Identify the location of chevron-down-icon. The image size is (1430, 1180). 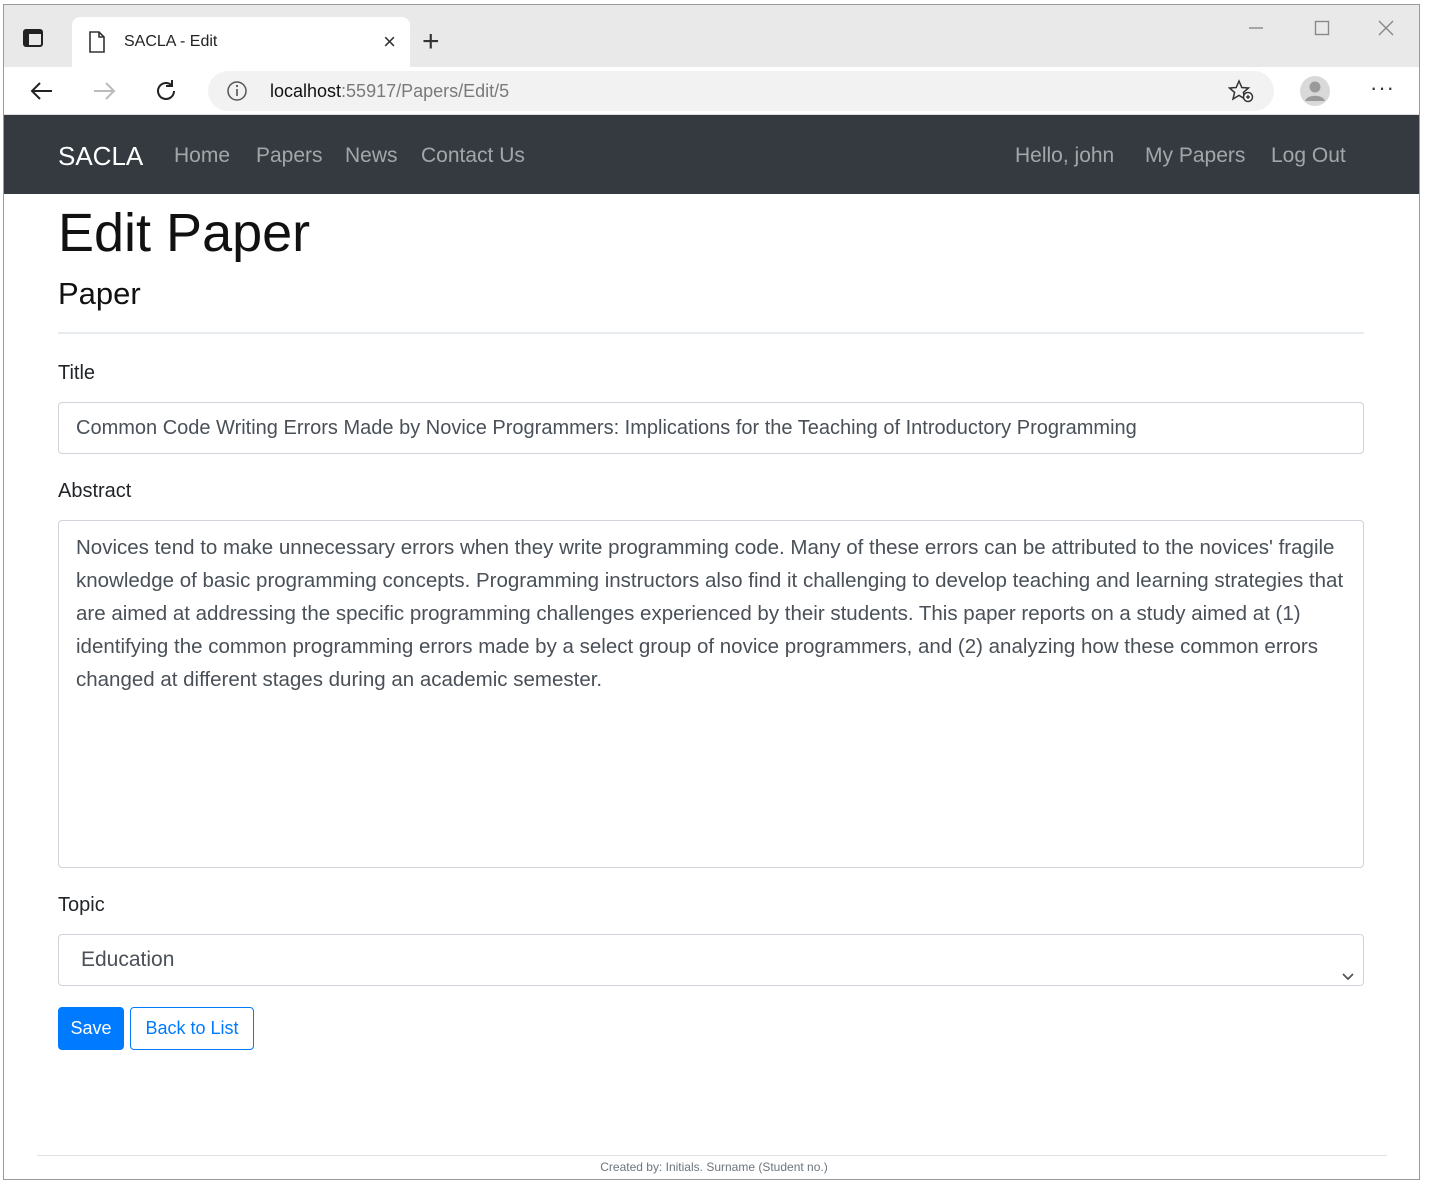
(1348, 977).